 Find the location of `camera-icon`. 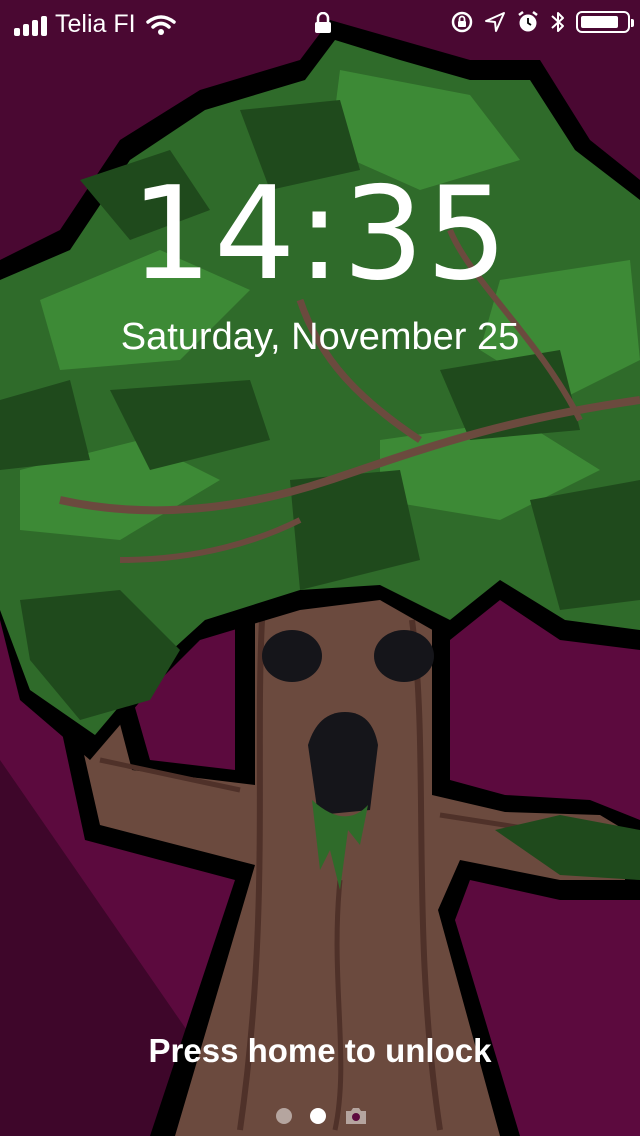

camera-icon is located at coordinates (356, 1116).